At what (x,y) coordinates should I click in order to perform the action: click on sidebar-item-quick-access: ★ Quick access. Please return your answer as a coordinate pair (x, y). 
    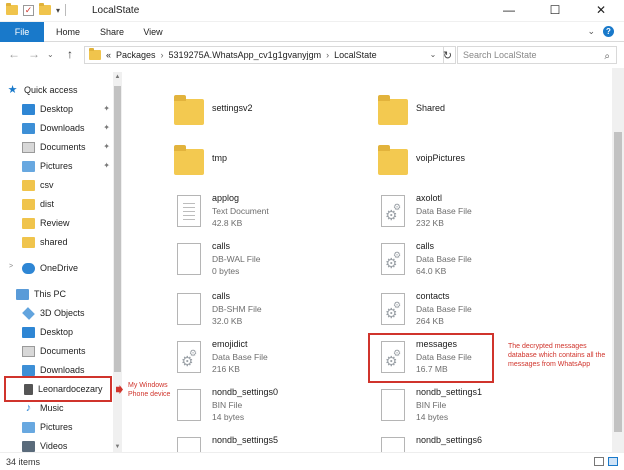
    Looking at the image, I should click on (62, 90).